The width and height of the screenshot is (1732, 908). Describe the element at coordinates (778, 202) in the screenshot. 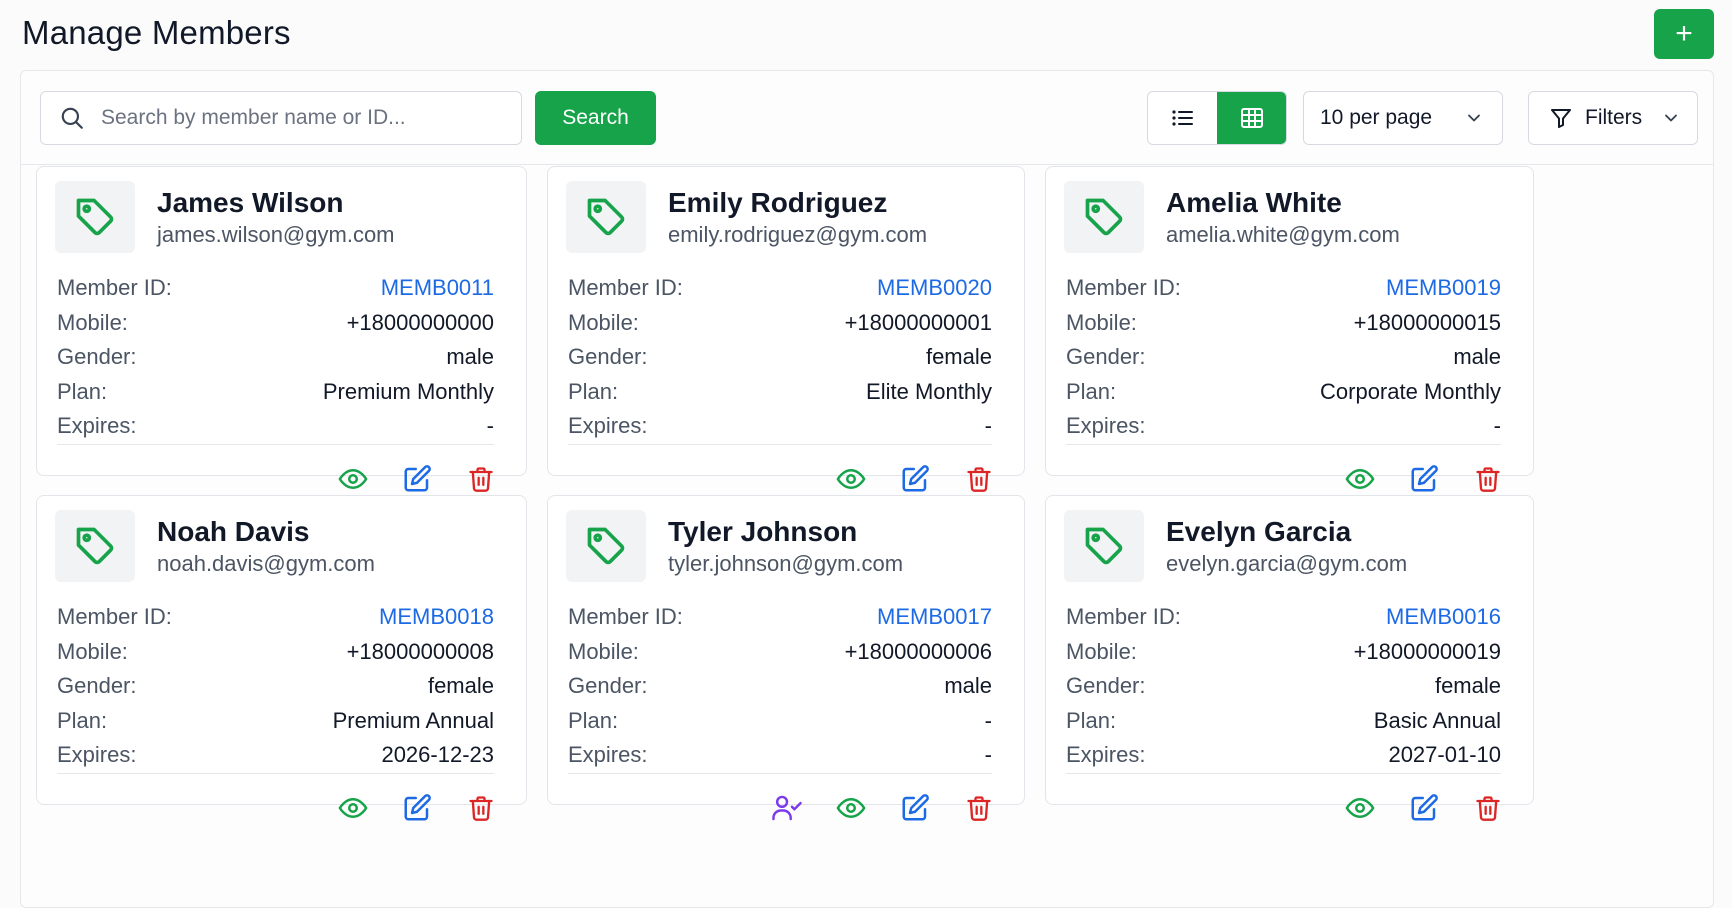

I see `member-name: Emily Rodriguez` at that location.